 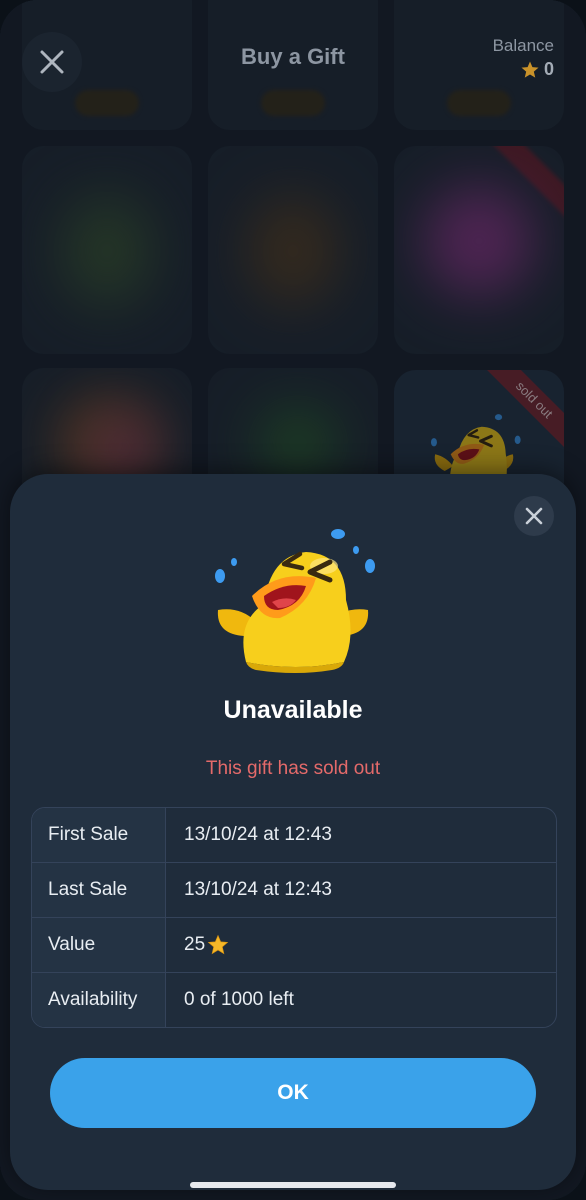 I want to click on balance: Balance 0, so click(x=523, y=58).